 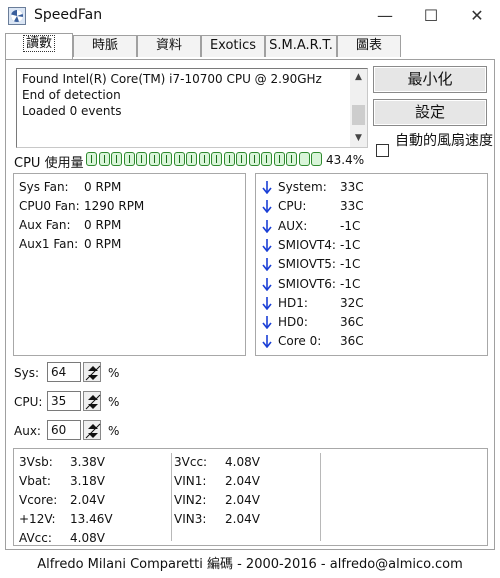 I want to click on log-line: End of detection, so click(x=71, y=95).